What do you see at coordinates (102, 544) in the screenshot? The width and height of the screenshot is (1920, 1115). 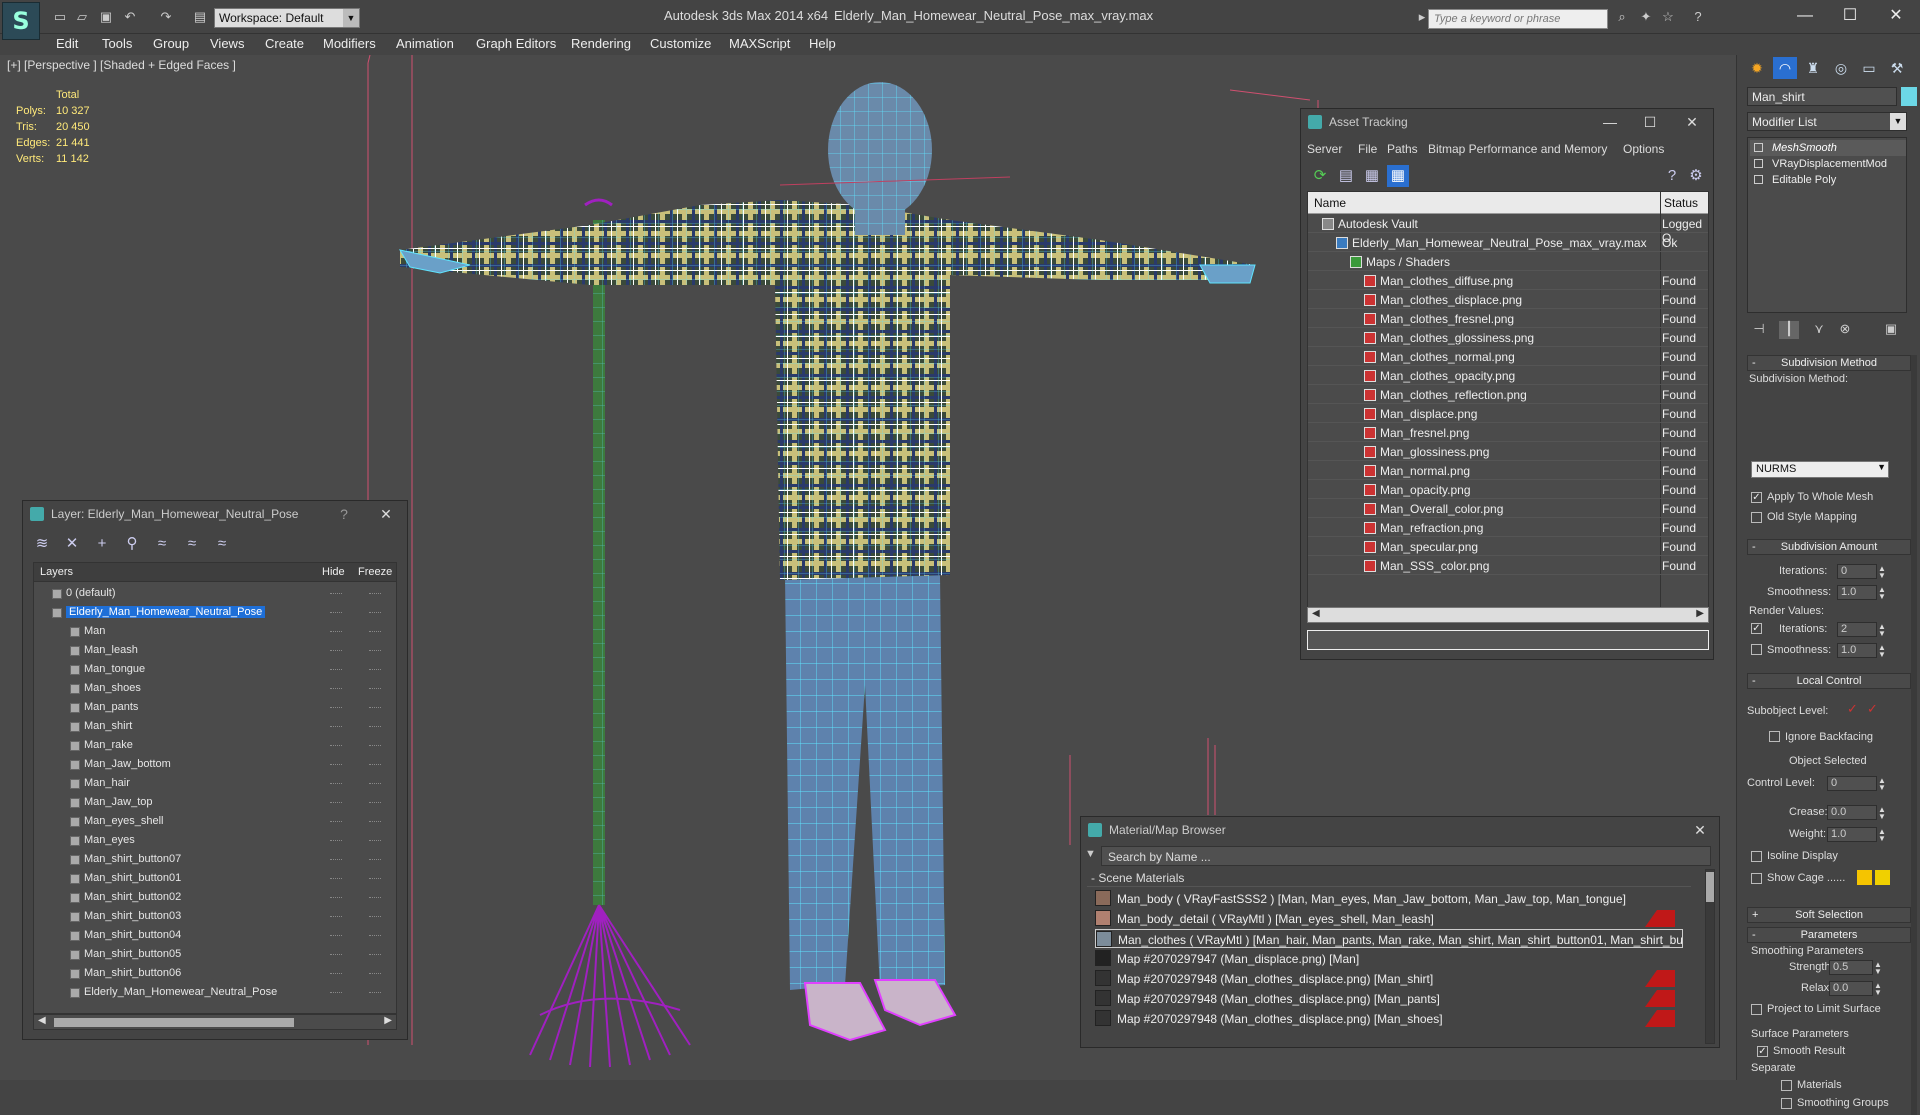 I see `add-to-layer-icon: +` at bounding box center [102, 544].